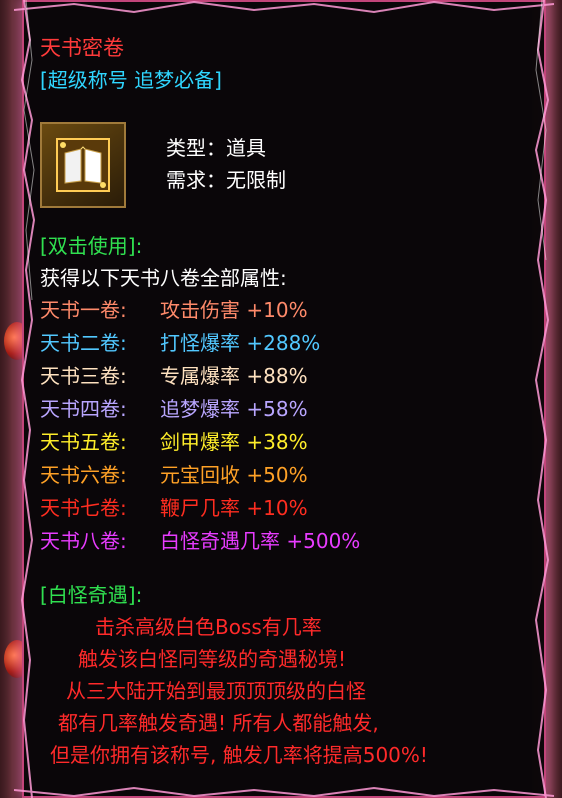  Describe the element at coordinates (216, 148) in the screenshot. I see `item-type: 类型：道具` at that location.